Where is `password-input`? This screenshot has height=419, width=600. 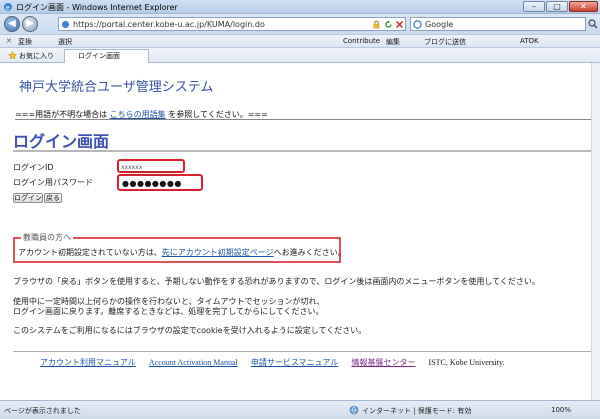 password-input is located at coordinates (161, 183).